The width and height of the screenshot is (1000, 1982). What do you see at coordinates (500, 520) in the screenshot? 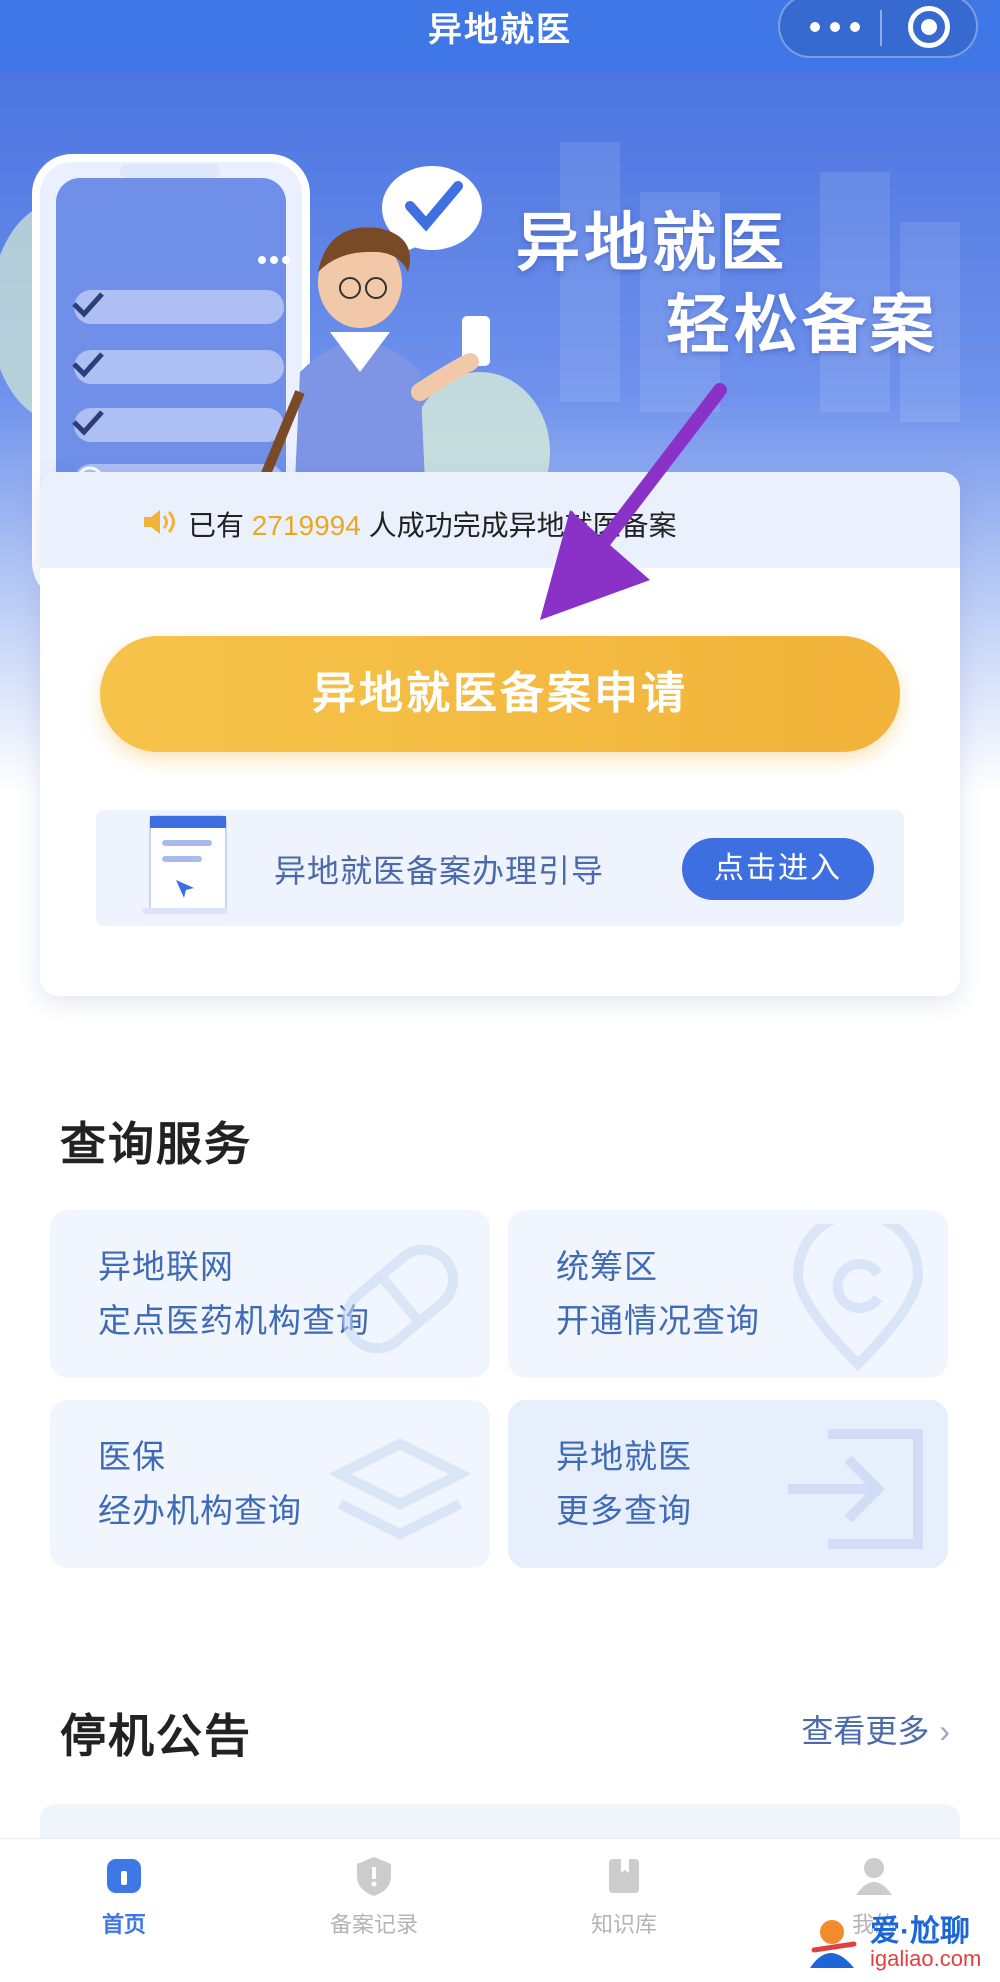
I see `filing-count-ticker: 已有 2719994 人成功完成异地就医备案` at bounding box center [500, 520].